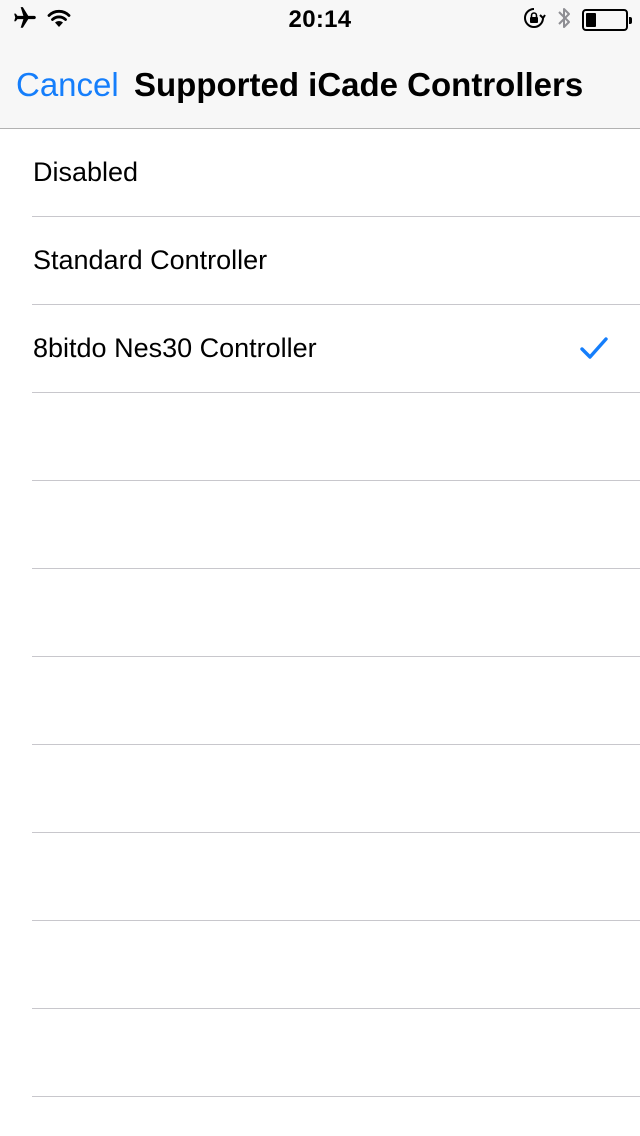 Image resolution: width=640 pixels, height=1136 pixels. I want to click on list-item-label: 8bitdo Nes30 Controller, so click(175, 348).